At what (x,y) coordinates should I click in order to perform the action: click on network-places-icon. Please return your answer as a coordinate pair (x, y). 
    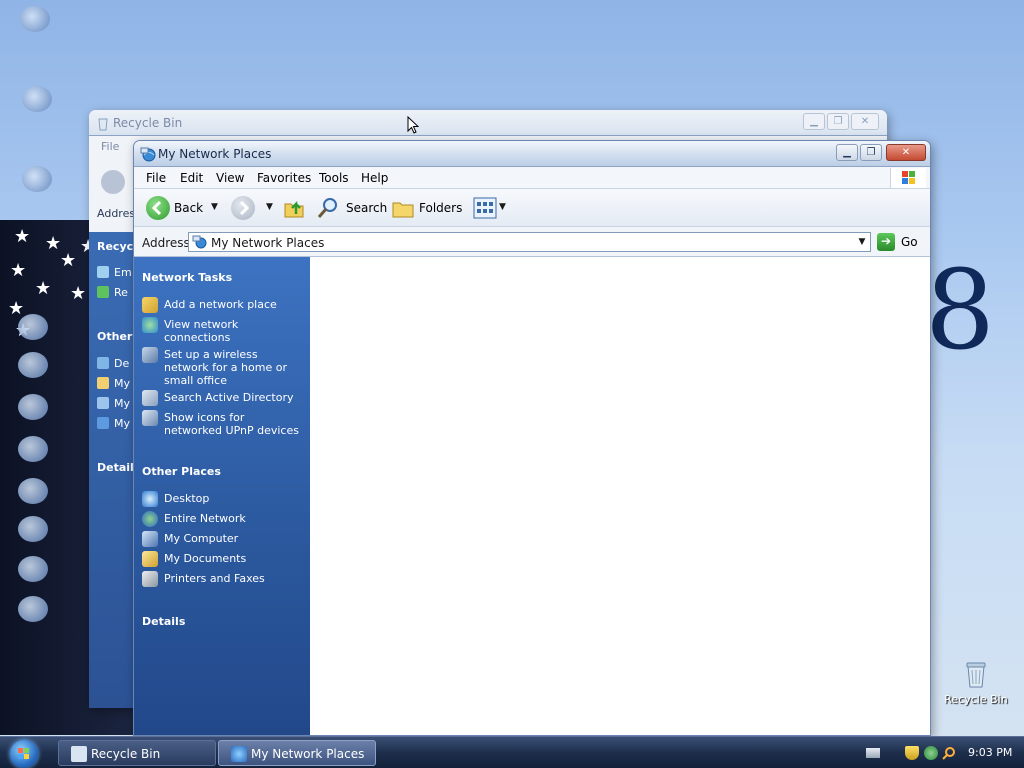
    Looking at the image, I should click on (239, 754).